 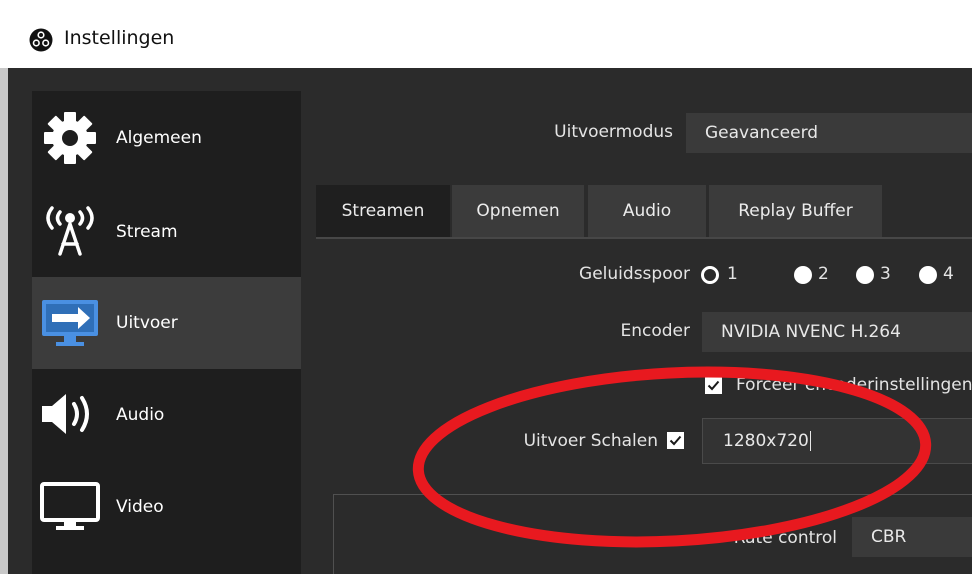 What do you see at coordinates (590, 441) in the screenshot?
I see `rescale-output-label: Uitvoer Schalen` at bounding box center [590, 441].